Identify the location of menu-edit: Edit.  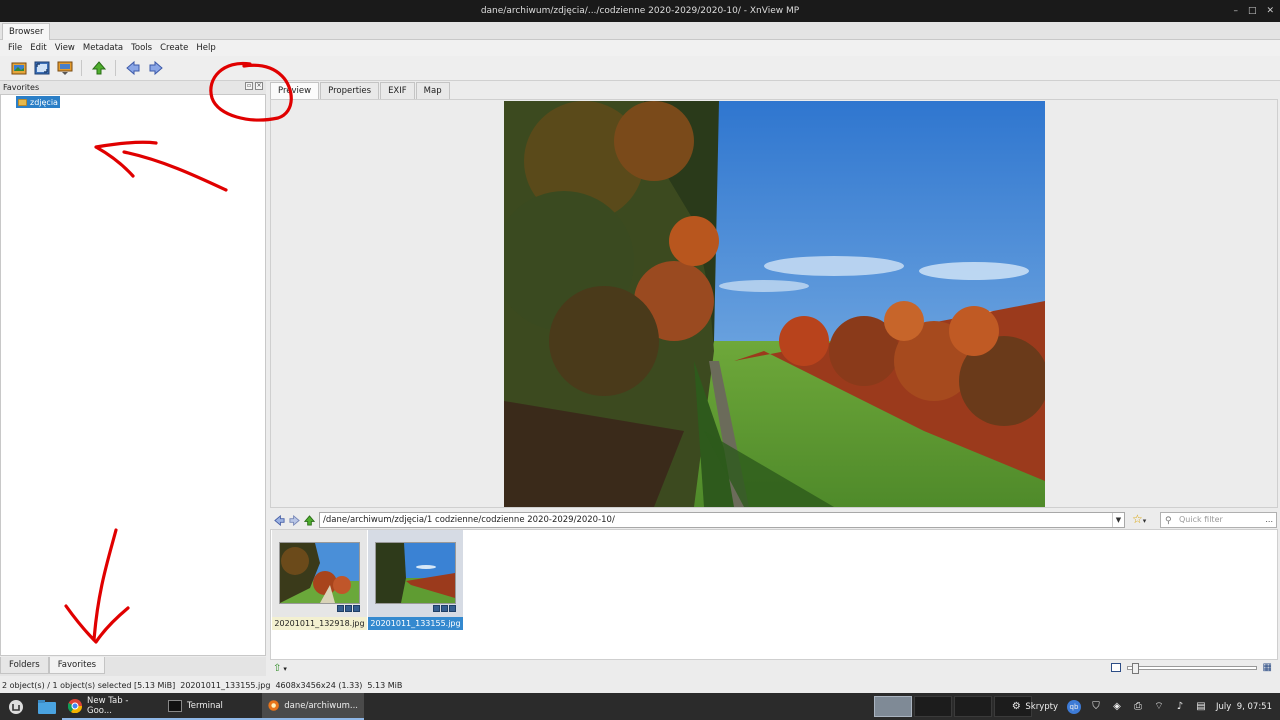
(38, 48).